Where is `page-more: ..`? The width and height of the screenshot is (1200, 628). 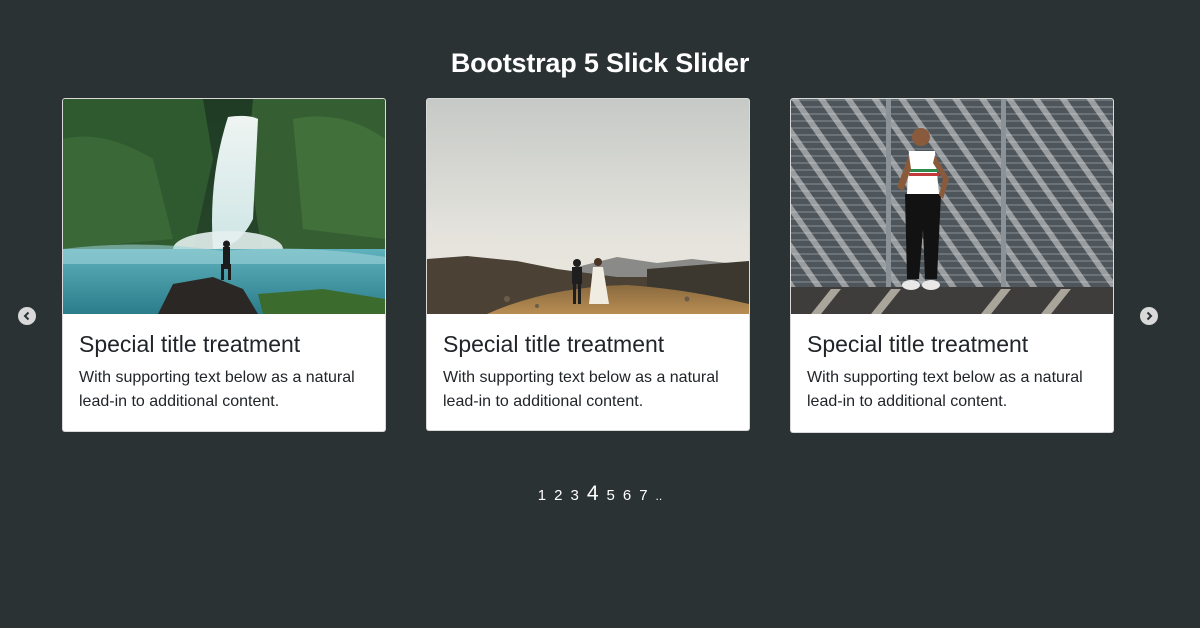 page-more: .. is located at coordinates (659, 496).